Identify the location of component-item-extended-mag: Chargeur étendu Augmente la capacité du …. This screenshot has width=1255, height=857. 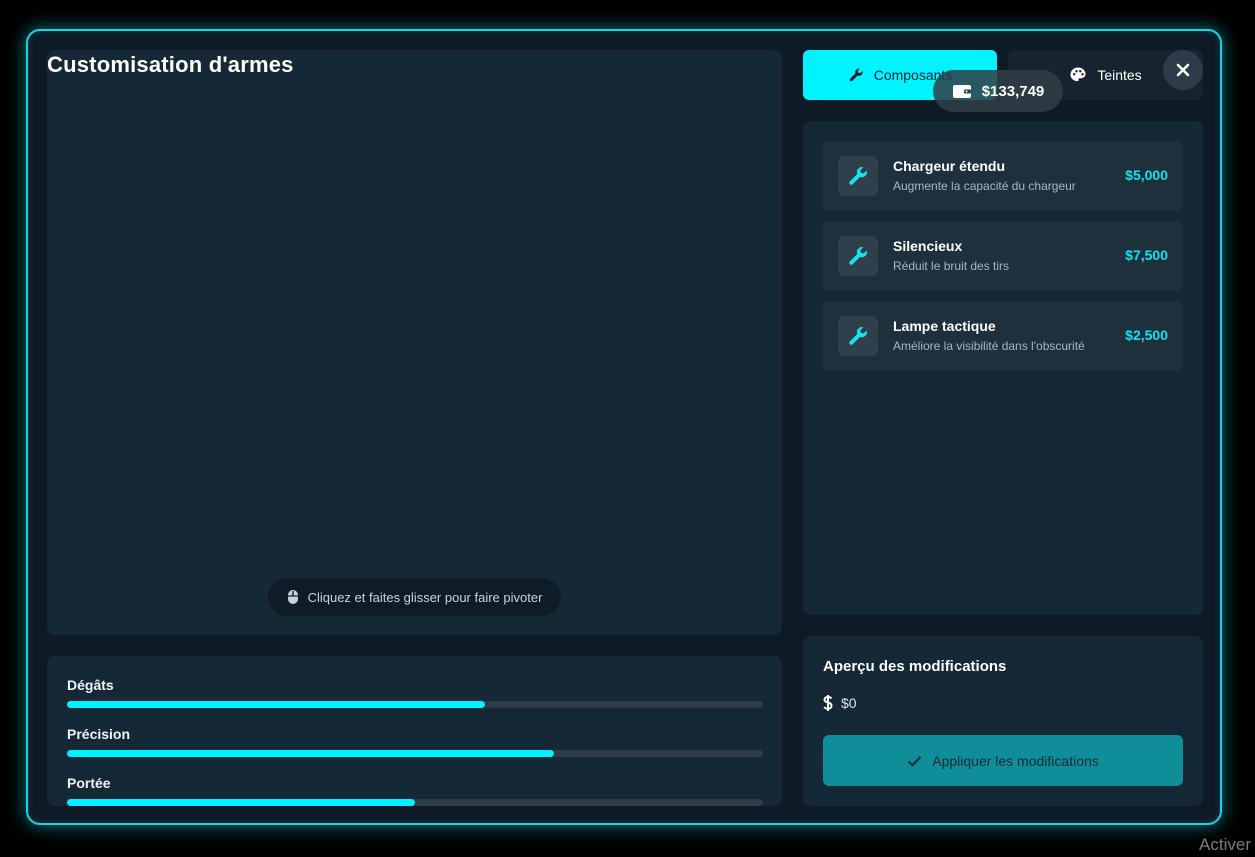
(1003, 176).